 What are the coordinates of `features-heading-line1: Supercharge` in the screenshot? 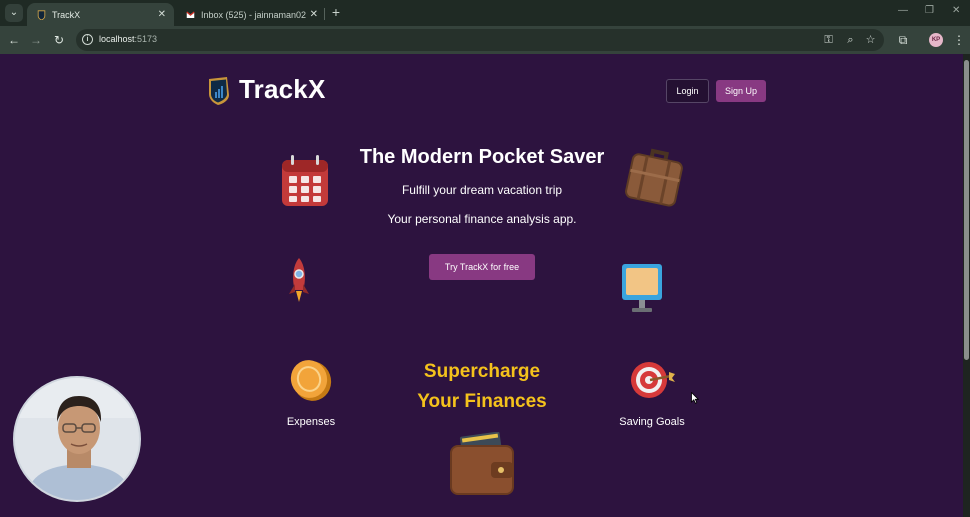 It's located at (482, 371).